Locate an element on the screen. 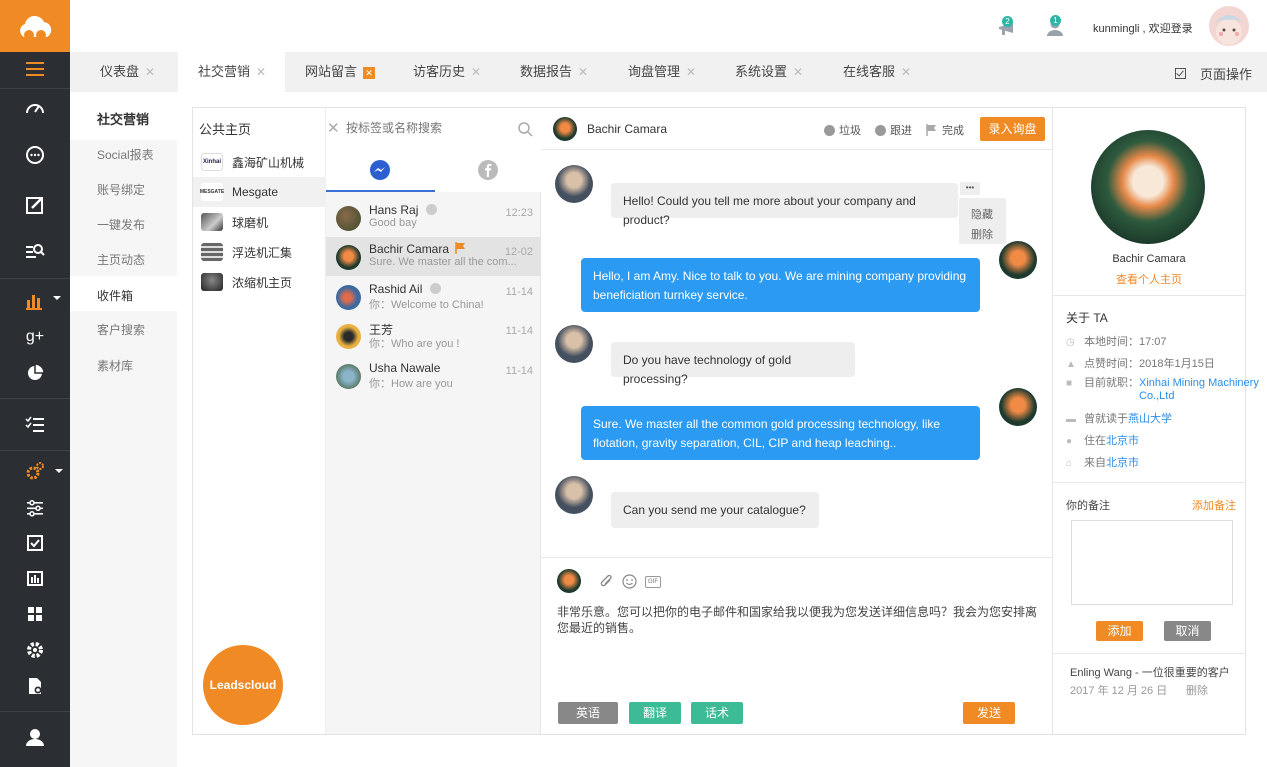 Image resolution: width=1267 pixels, height=767 pixels. note-textarea is located at coordinates (1152, 562).